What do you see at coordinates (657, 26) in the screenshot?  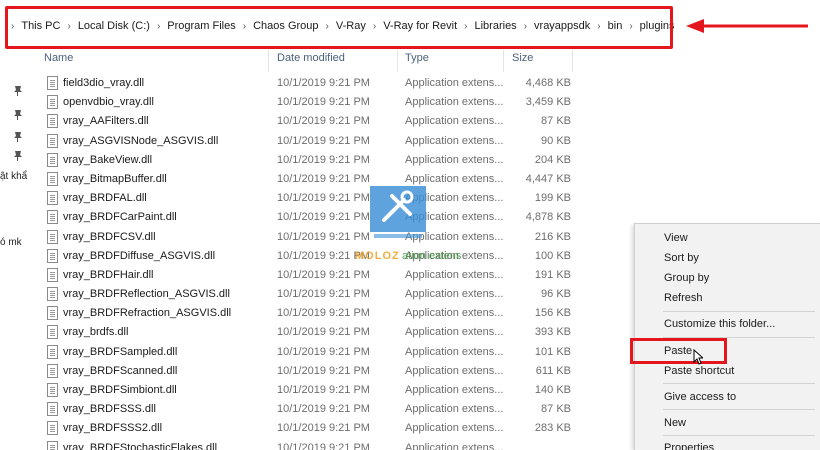 I see `breadcrumb-plugins: plugins` at bounding box center [657, 26].